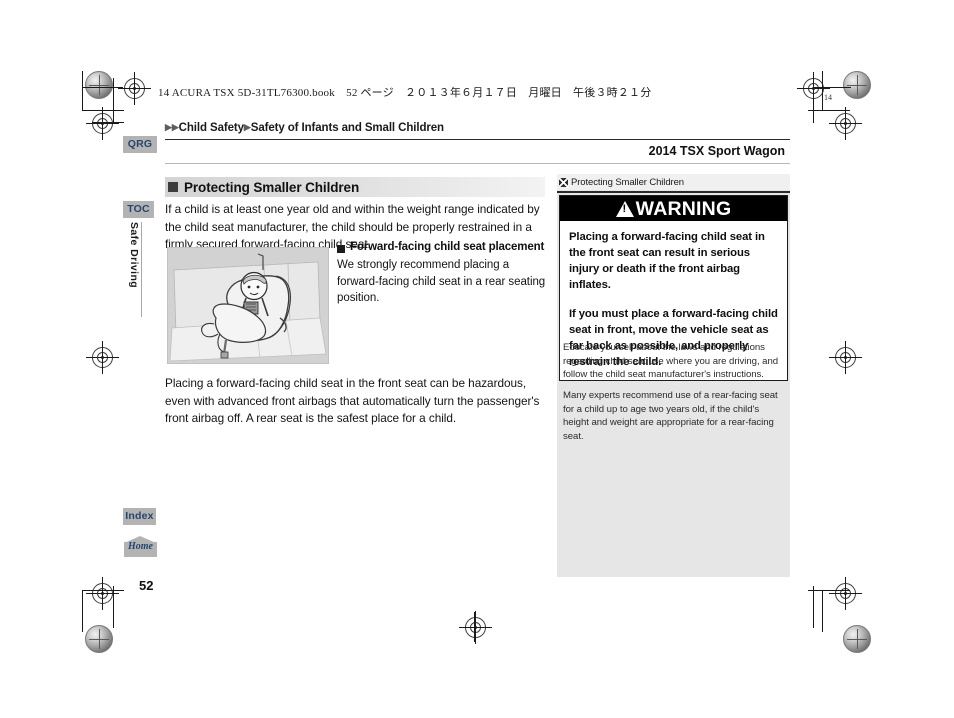  What do you see at coordinates (832, 87) in the screenshot?
I see `crop-mark-top-edge-right` at bounding box center [832, 87].